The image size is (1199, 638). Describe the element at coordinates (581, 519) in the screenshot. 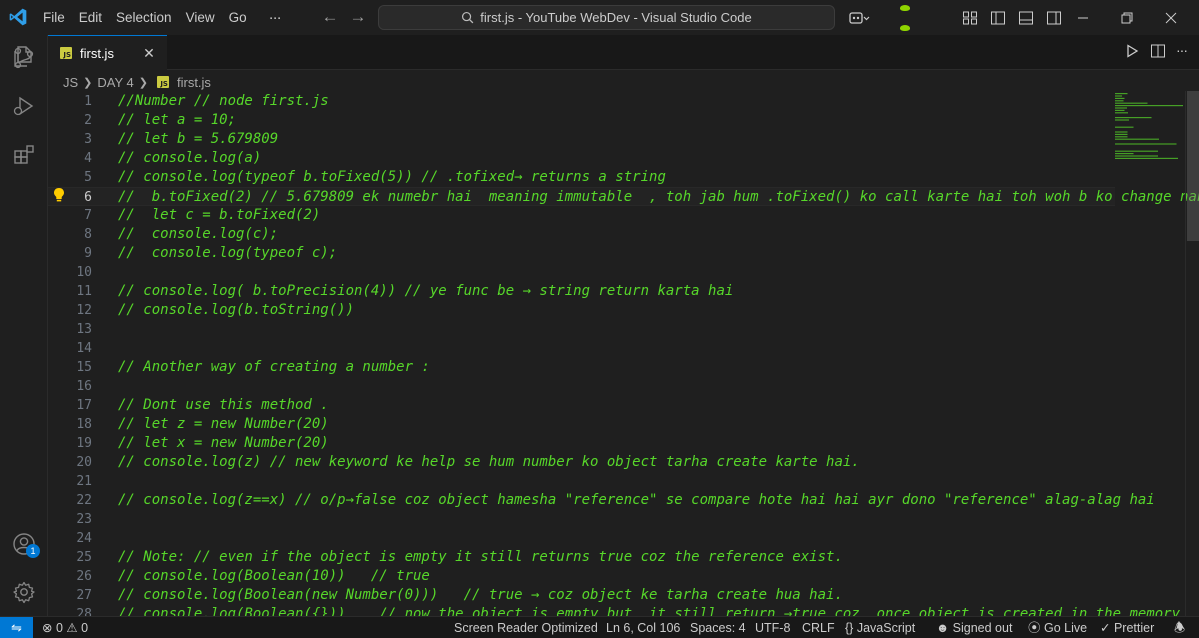

I see `code-line: 23` at that location.